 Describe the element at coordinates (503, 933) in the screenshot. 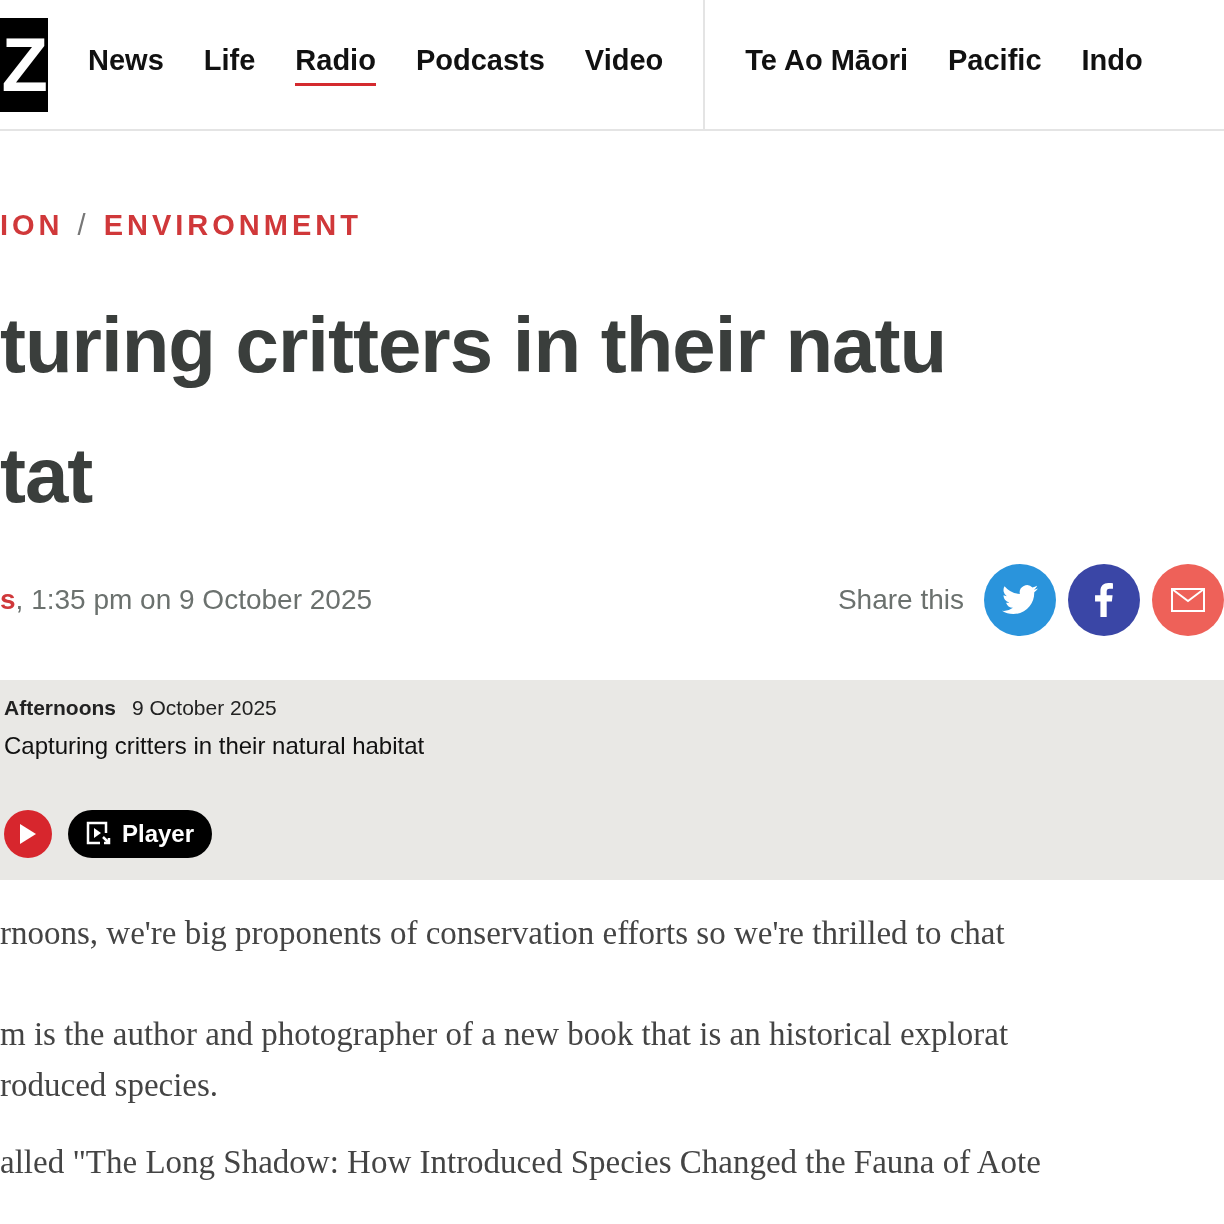

I see `article-paragraph: rnoons, we're big proponents of conservation efforts so we're thrilled to chat` at that location.